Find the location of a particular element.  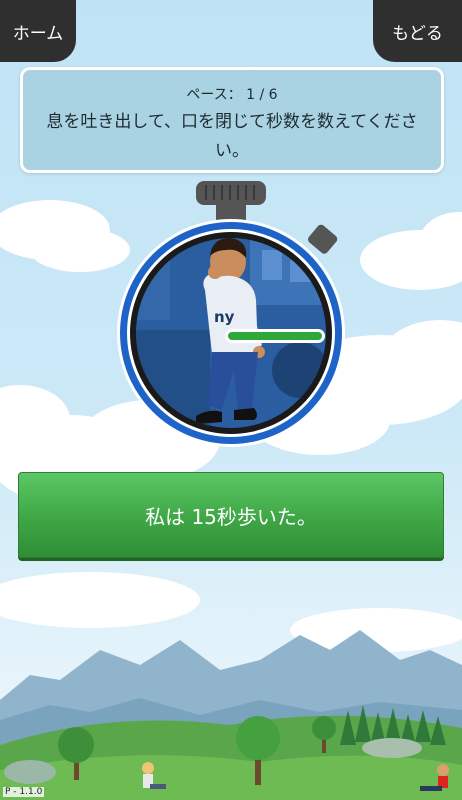

shirt-text: ny is located at coordinates (224, 317).